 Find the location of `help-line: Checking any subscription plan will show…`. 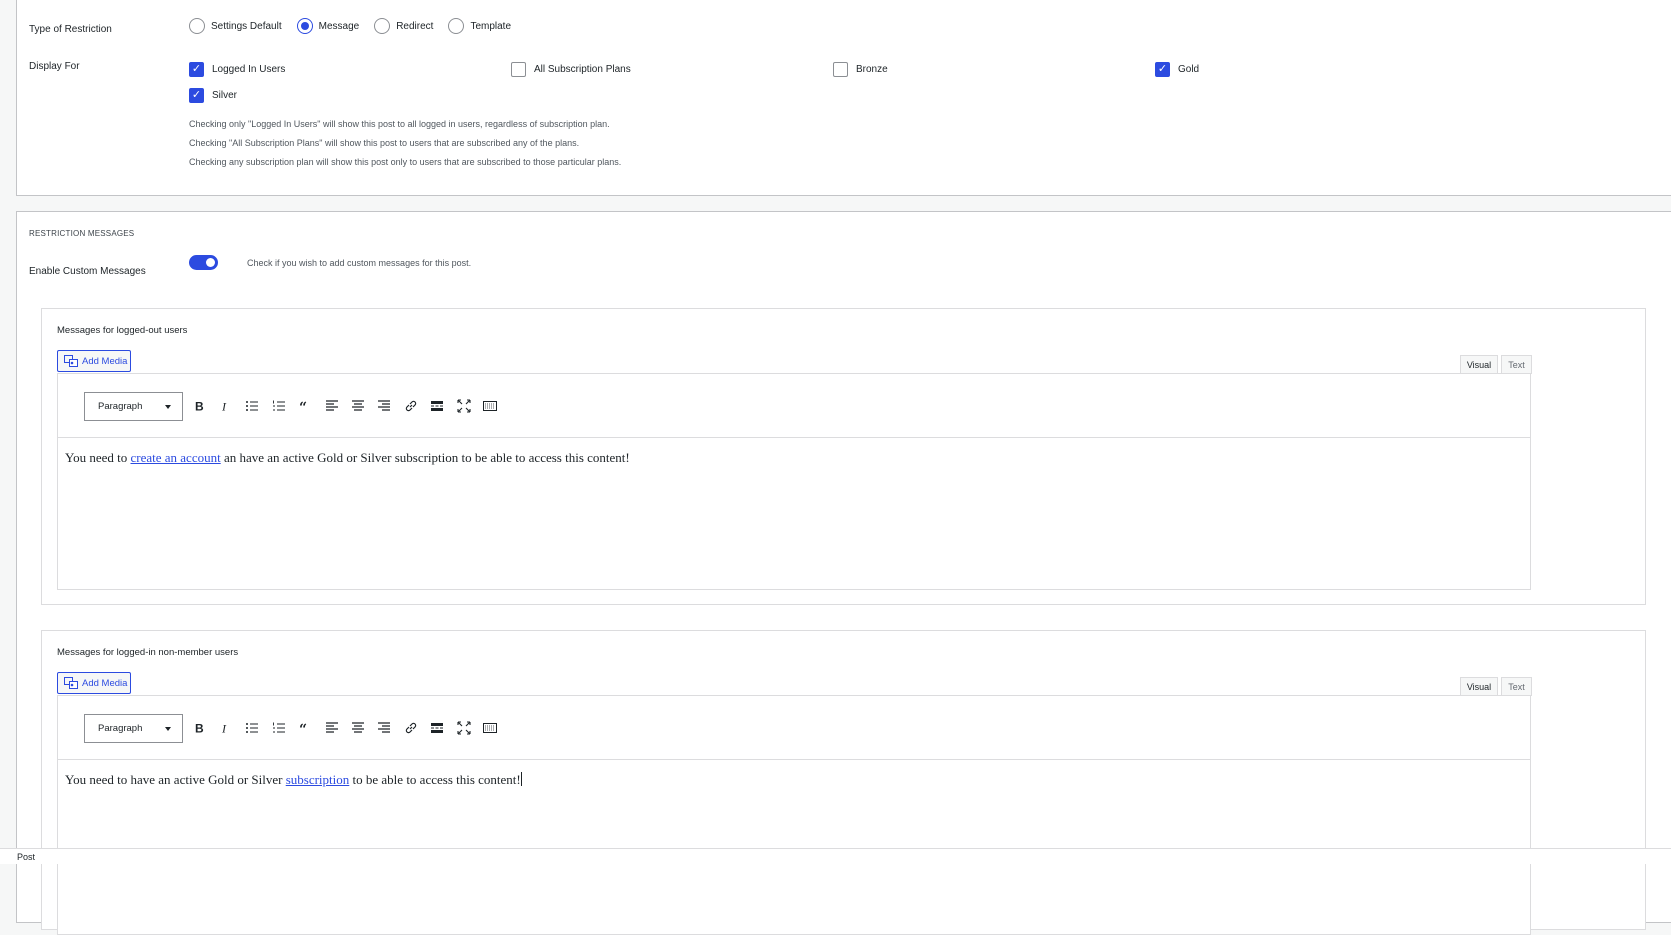

help-line: Checking any subscription plan will show… is located at coordinates (405, 162).